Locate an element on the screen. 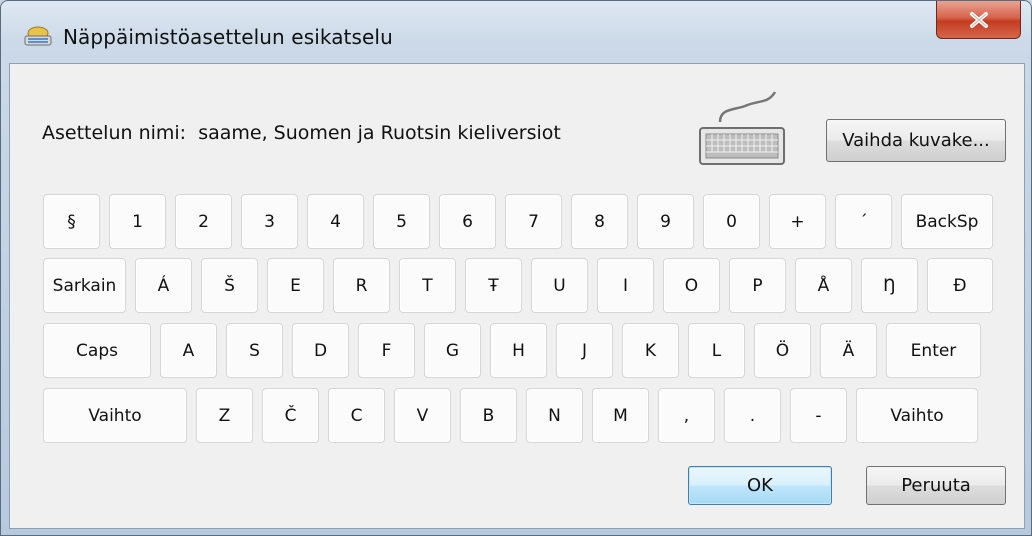 This screenshot has height=536, width=1032. key: § is located at coordinates (71, 221).